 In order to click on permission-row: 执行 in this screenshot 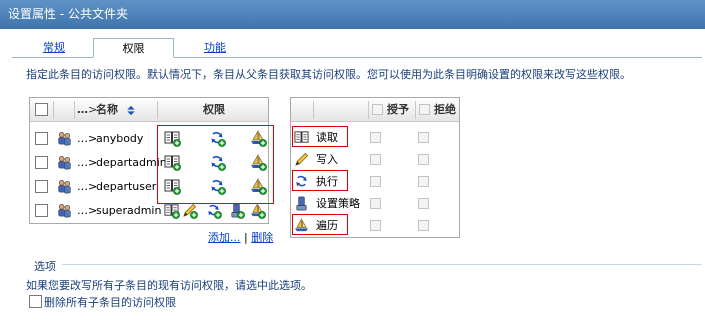, I will do `click(375, 181)`.